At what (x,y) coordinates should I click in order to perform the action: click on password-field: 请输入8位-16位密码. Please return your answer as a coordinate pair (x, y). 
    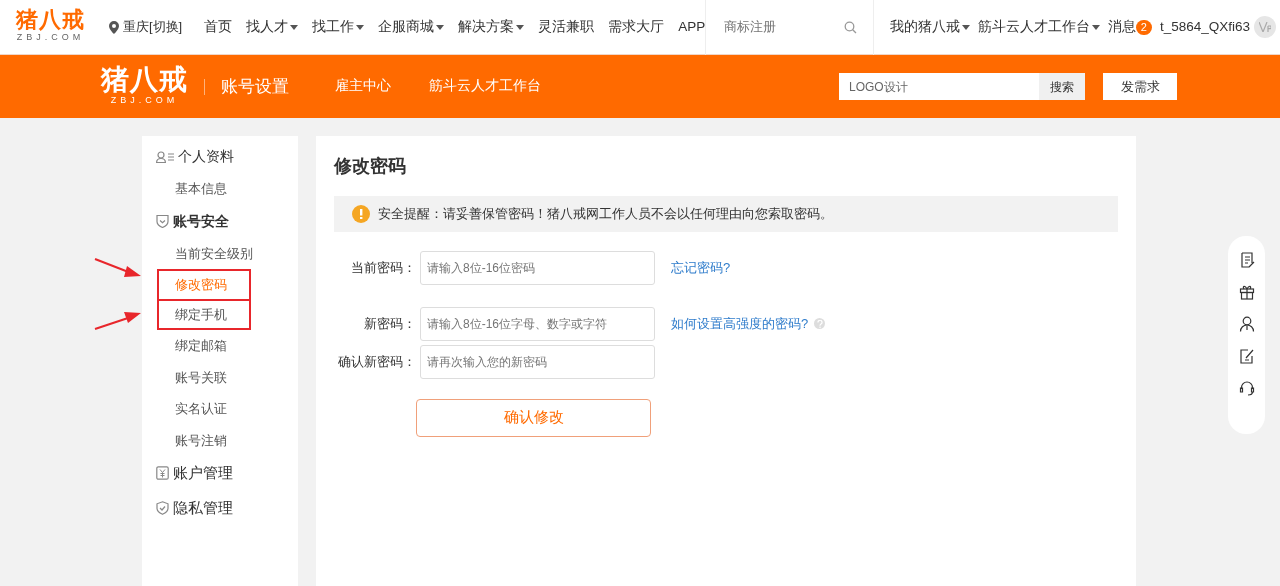
    Looking at the image, I should click on (537, 267).